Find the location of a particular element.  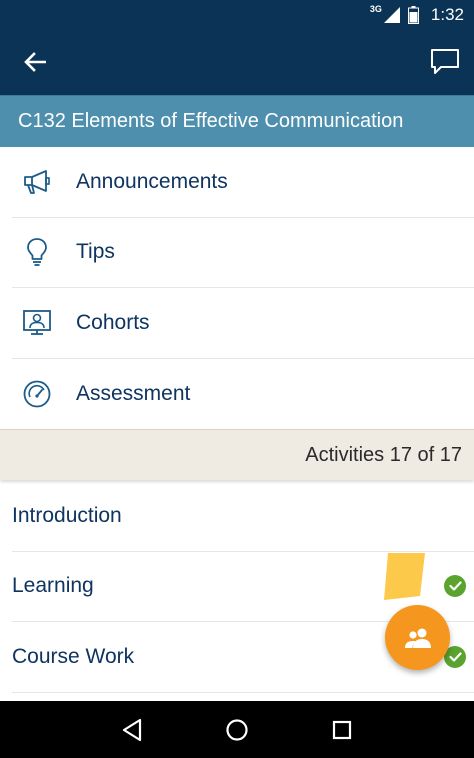

activities-summary: Activities 17 of 17 is located at coordinates (237, 454).